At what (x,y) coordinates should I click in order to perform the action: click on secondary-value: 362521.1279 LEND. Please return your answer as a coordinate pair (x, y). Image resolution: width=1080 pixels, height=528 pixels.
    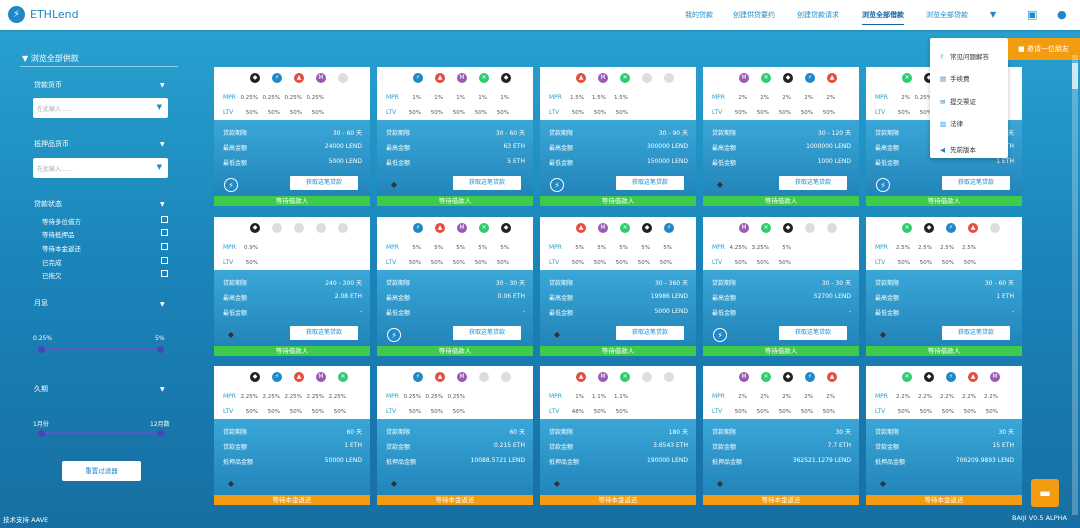
    Looking at the image, I should click on (821, 460).